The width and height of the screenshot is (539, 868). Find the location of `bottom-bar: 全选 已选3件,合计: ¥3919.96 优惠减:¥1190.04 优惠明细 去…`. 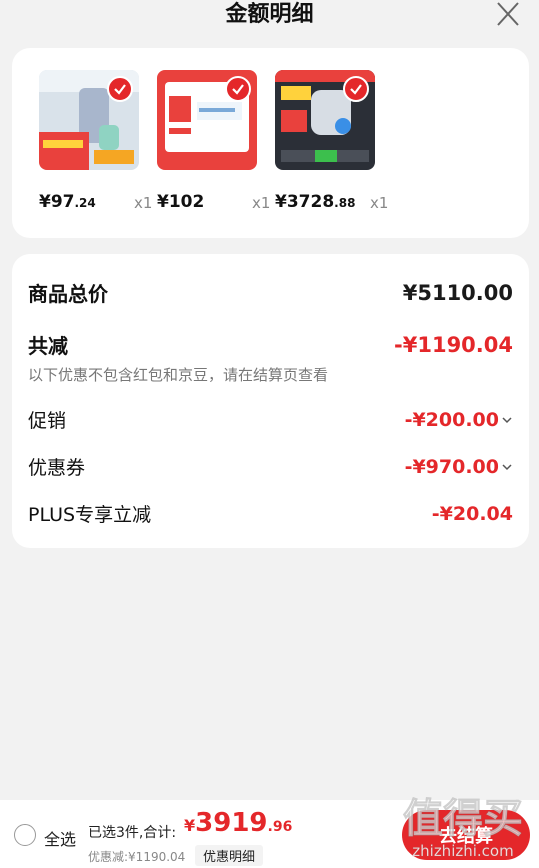

bottom-bar: 全选 已选3件,合计: ¥3919.96 优惠减:¥1190.04 优惠明细 去… is located at coordinates (269, 834).